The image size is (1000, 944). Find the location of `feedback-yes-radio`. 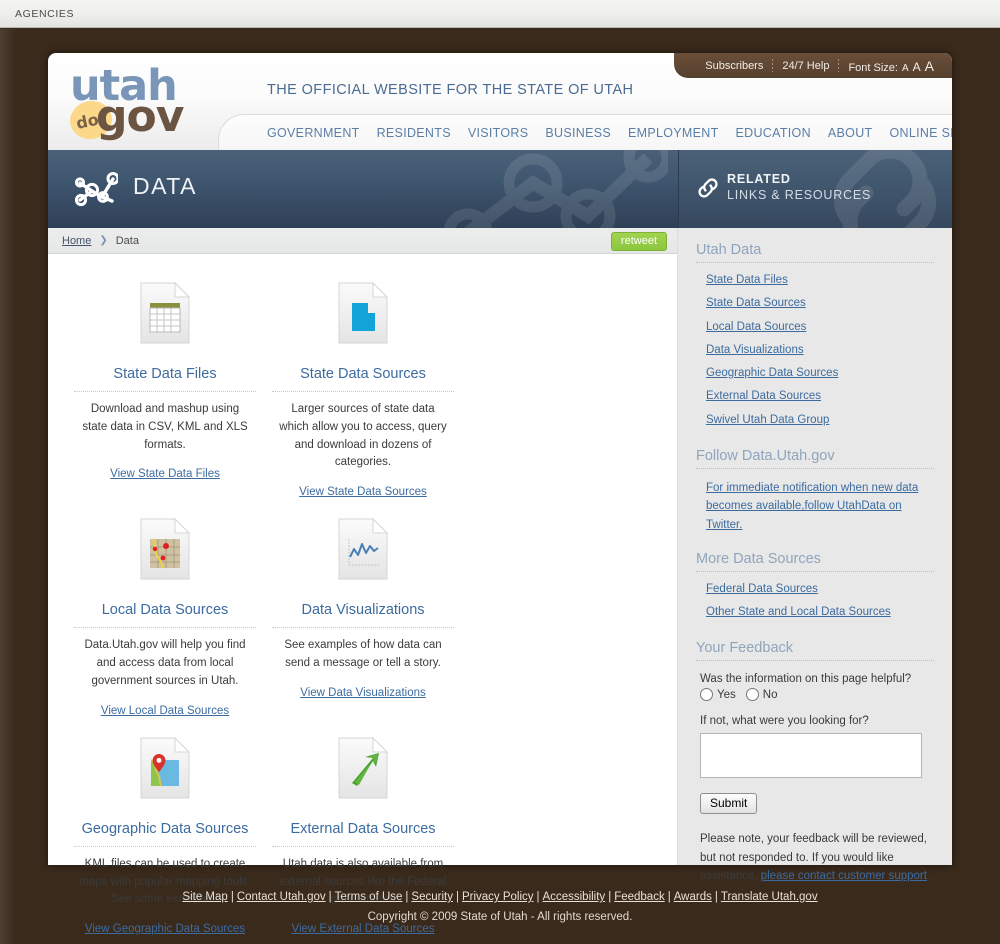

feedback-yes-radio is located at coordinates (706, 695).